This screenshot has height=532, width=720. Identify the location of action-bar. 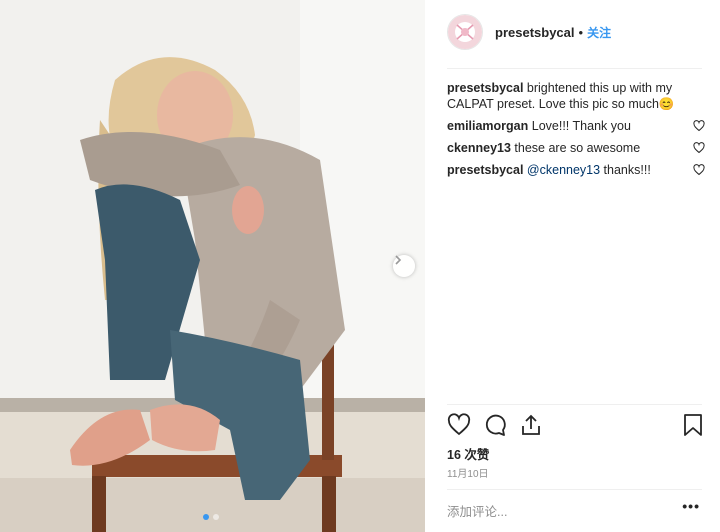
(576, 426).